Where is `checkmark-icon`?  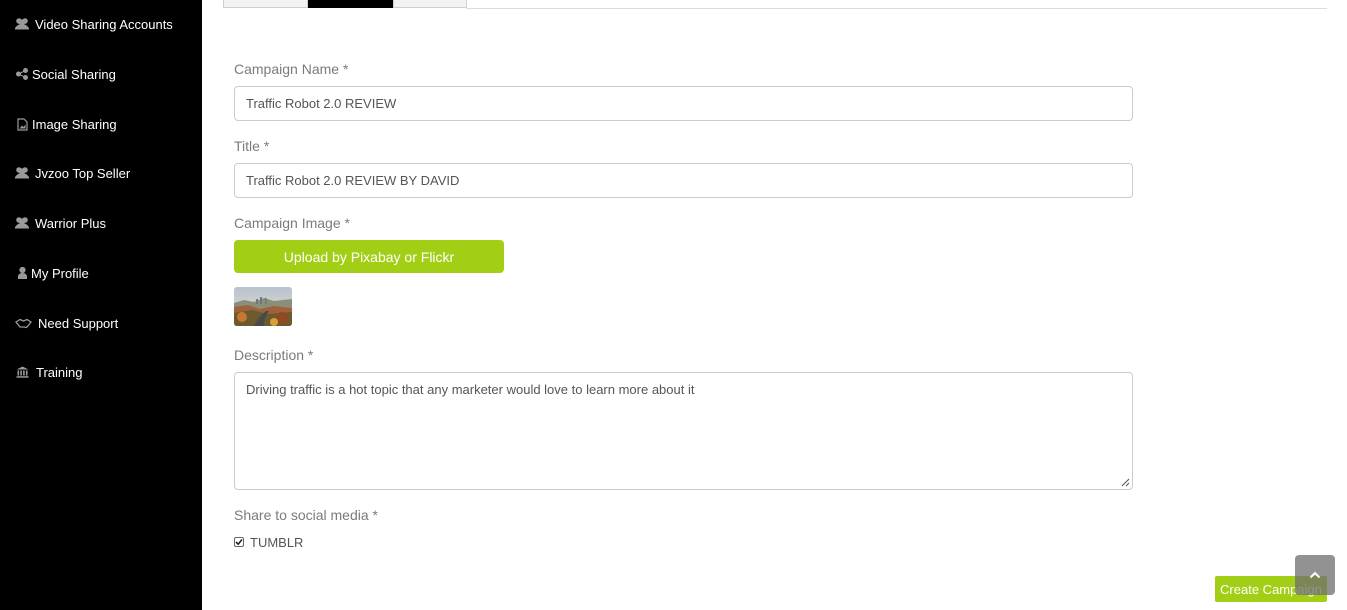 checkmark-icon is located at coordinates (239, 542).